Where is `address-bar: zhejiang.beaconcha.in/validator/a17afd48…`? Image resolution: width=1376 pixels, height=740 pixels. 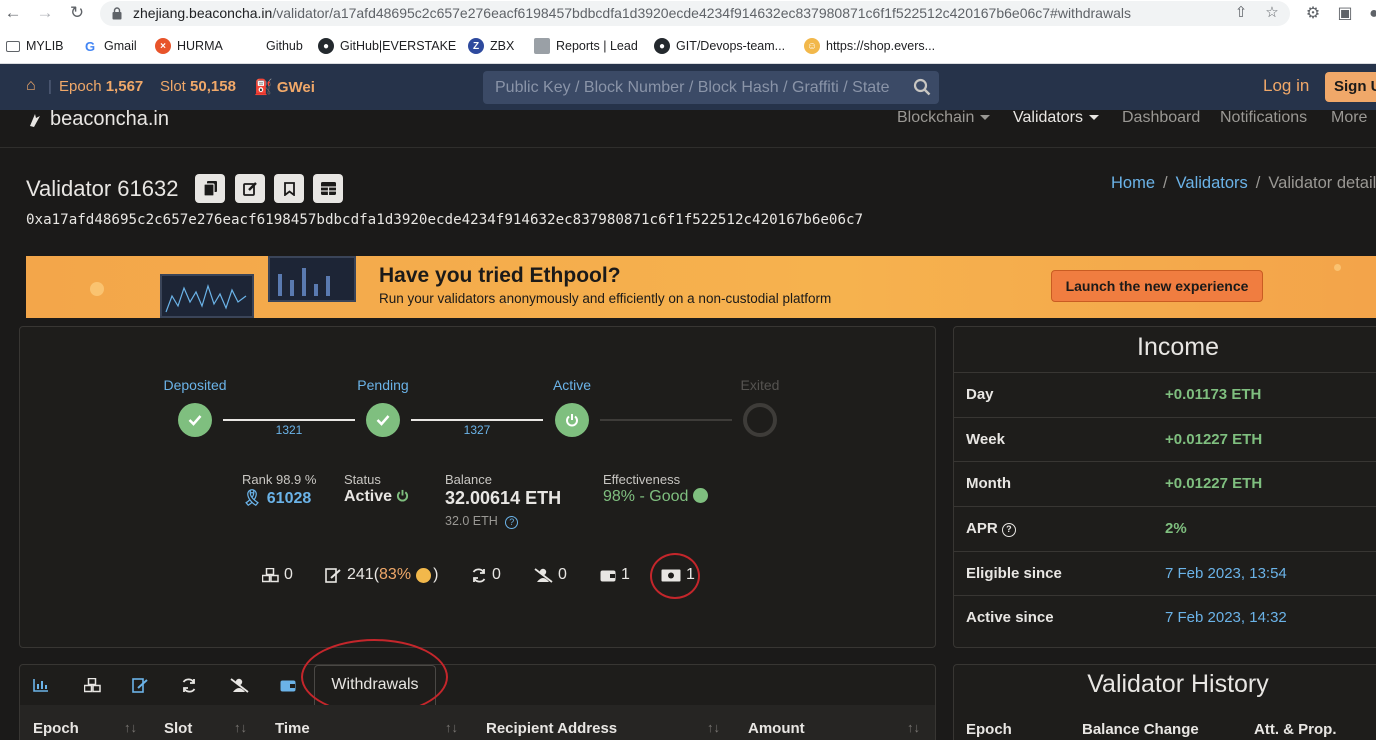 address-bar: zhejiang.beaconcha.in/validator/a17afd48… is located at coordinates (695, 13).